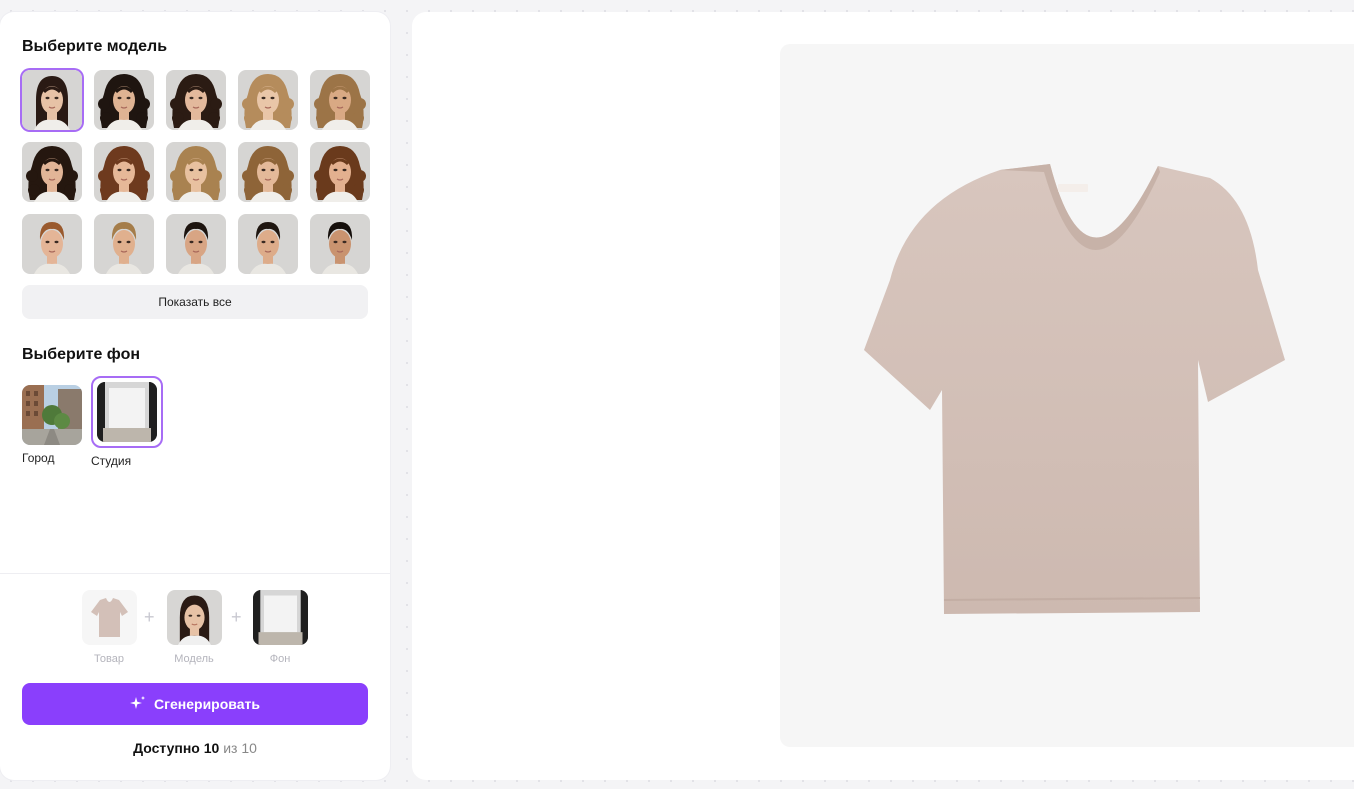 This screenshot has width=1354, height=789. I want to click on background-option-studio: Студия, so click(127, 422).